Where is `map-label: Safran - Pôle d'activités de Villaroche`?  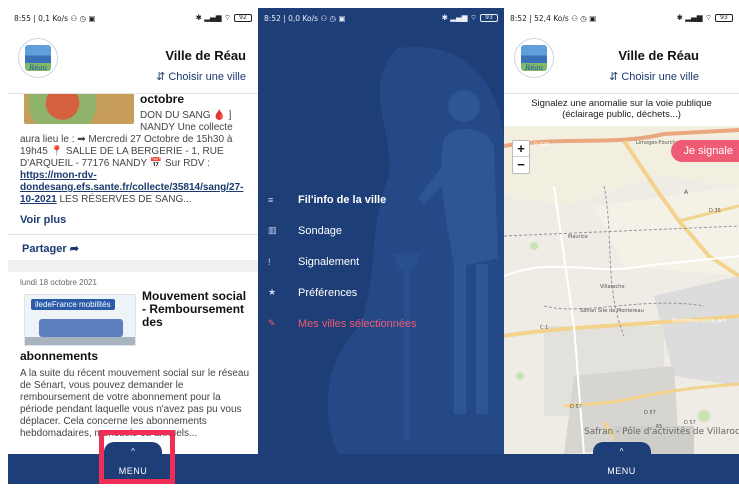
map-label: Safran - Pôle d'activités de Villaroche is located at coordinates (661, 431).